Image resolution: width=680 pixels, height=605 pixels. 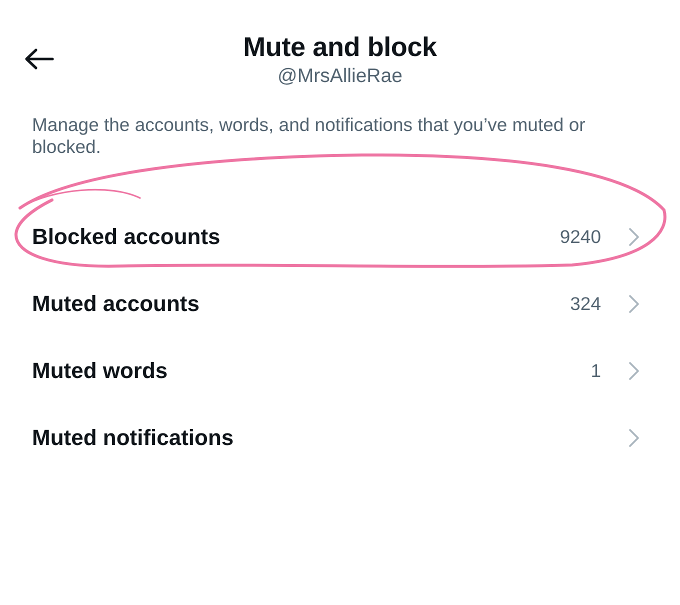 What do you see at coordinates (100, 371) in the screenshot?
I see `row-label: Muted words` at bounding box center [100, 371].